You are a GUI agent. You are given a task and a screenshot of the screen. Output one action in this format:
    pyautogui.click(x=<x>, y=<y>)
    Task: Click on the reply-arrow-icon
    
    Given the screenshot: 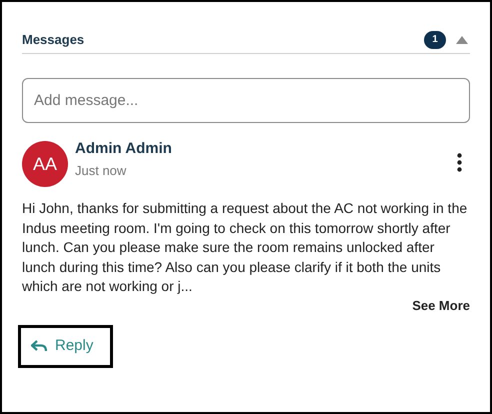 What is the action you would take?
    pyautogui.click(x=39, y=346)
    